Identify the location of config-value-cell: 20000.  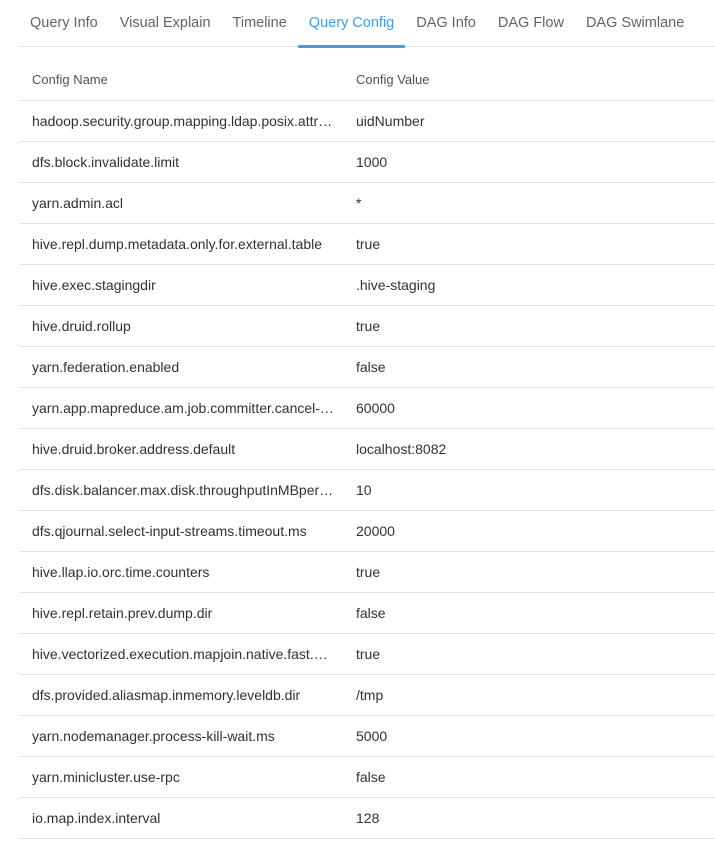
(529, 531).